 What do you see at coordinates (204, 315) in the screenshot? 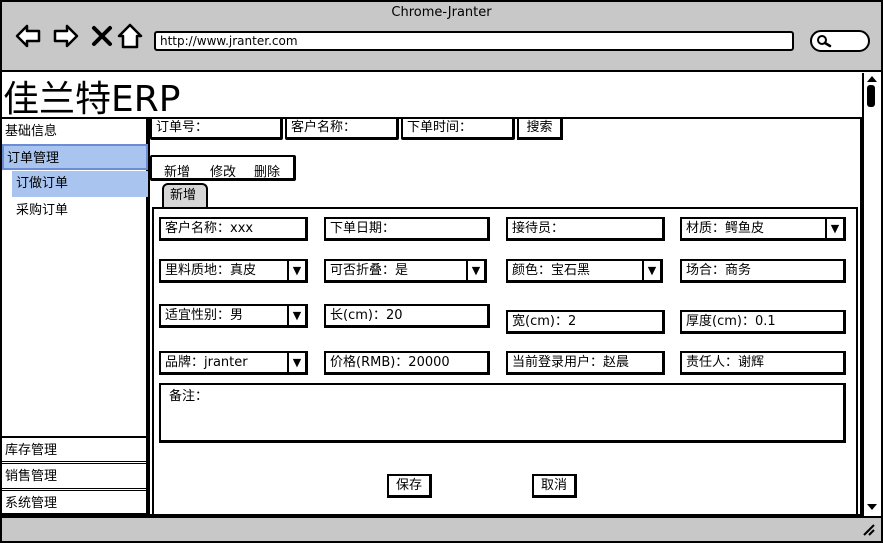
I see `gender-select-value: 适宜性别：男` at bounding box center [204, 315].